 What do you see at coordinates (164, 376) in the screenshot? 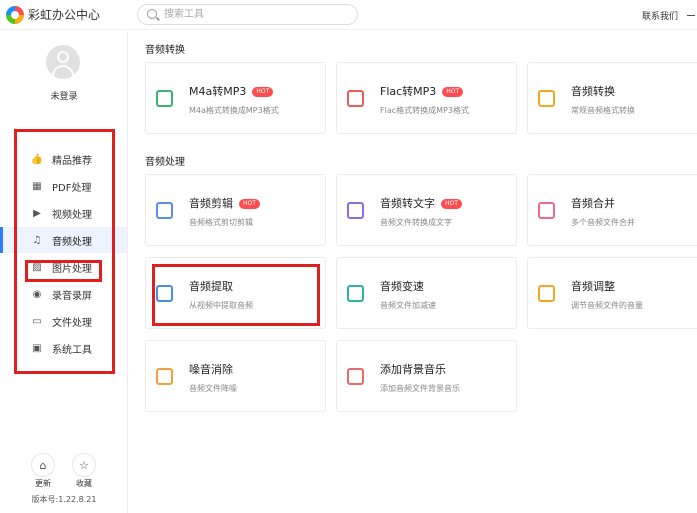
I see `noise-icon` at bounding box center [164, 376].